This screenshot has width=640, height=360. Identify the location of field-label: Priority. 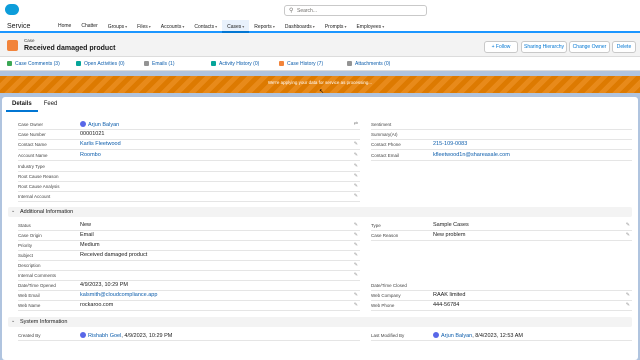
(25, 245).